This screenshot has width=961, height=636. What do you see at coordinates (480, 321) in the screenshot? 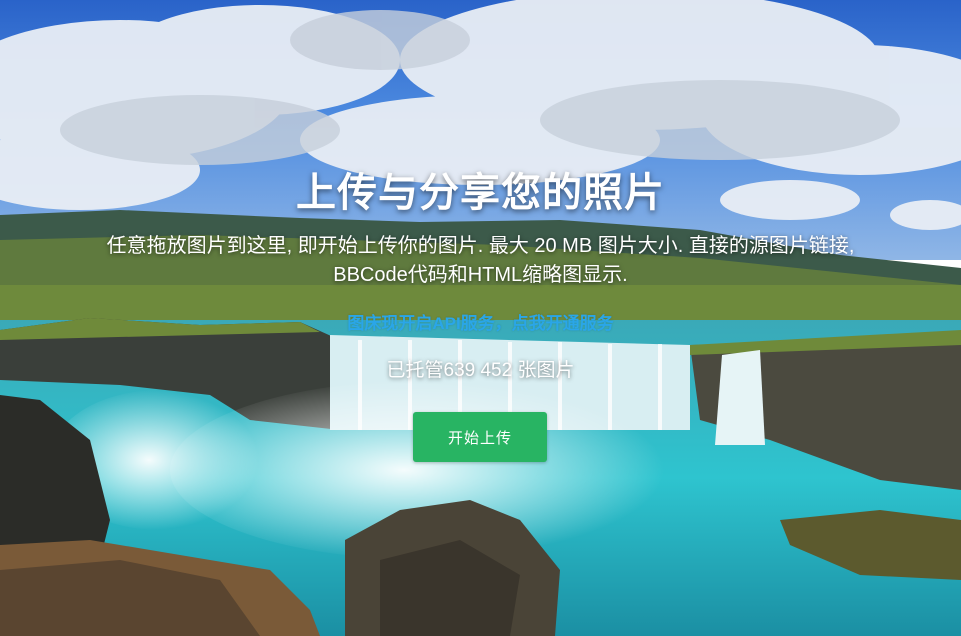
I see `api-service-link: 图床现开启API服务，点我开通服务` at bounding box center [480, 321].